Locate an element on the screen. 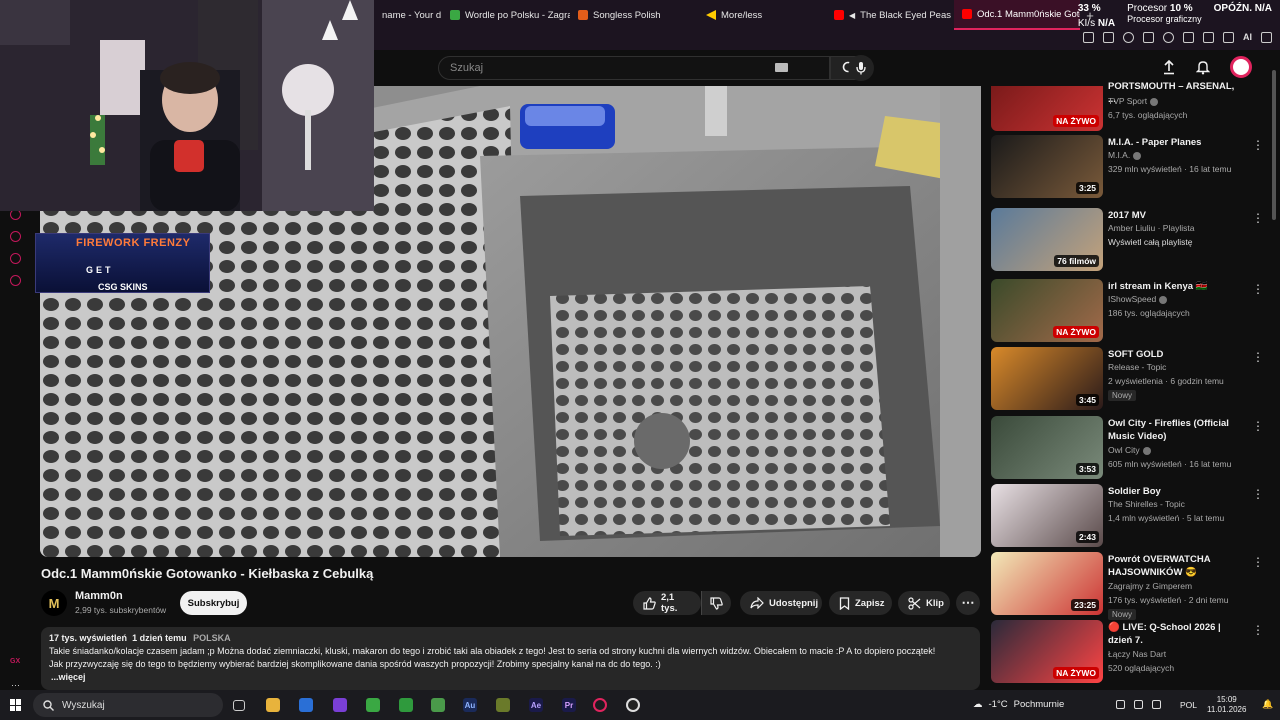 This screenshot has height=720, width=1280. tab-songless: Songless Polish is located at coordinates (634, 15).